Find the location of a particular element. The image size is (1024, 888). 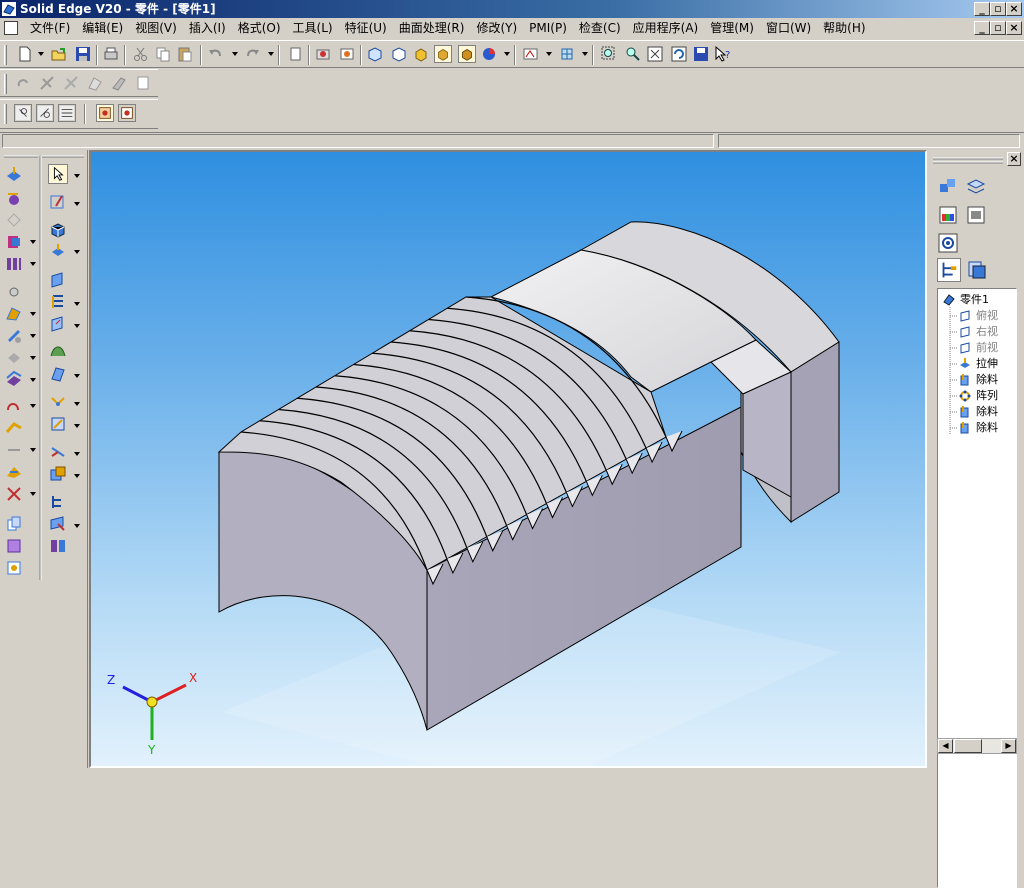

revolve-protrusion-icon is located at coordinates (14, 198).